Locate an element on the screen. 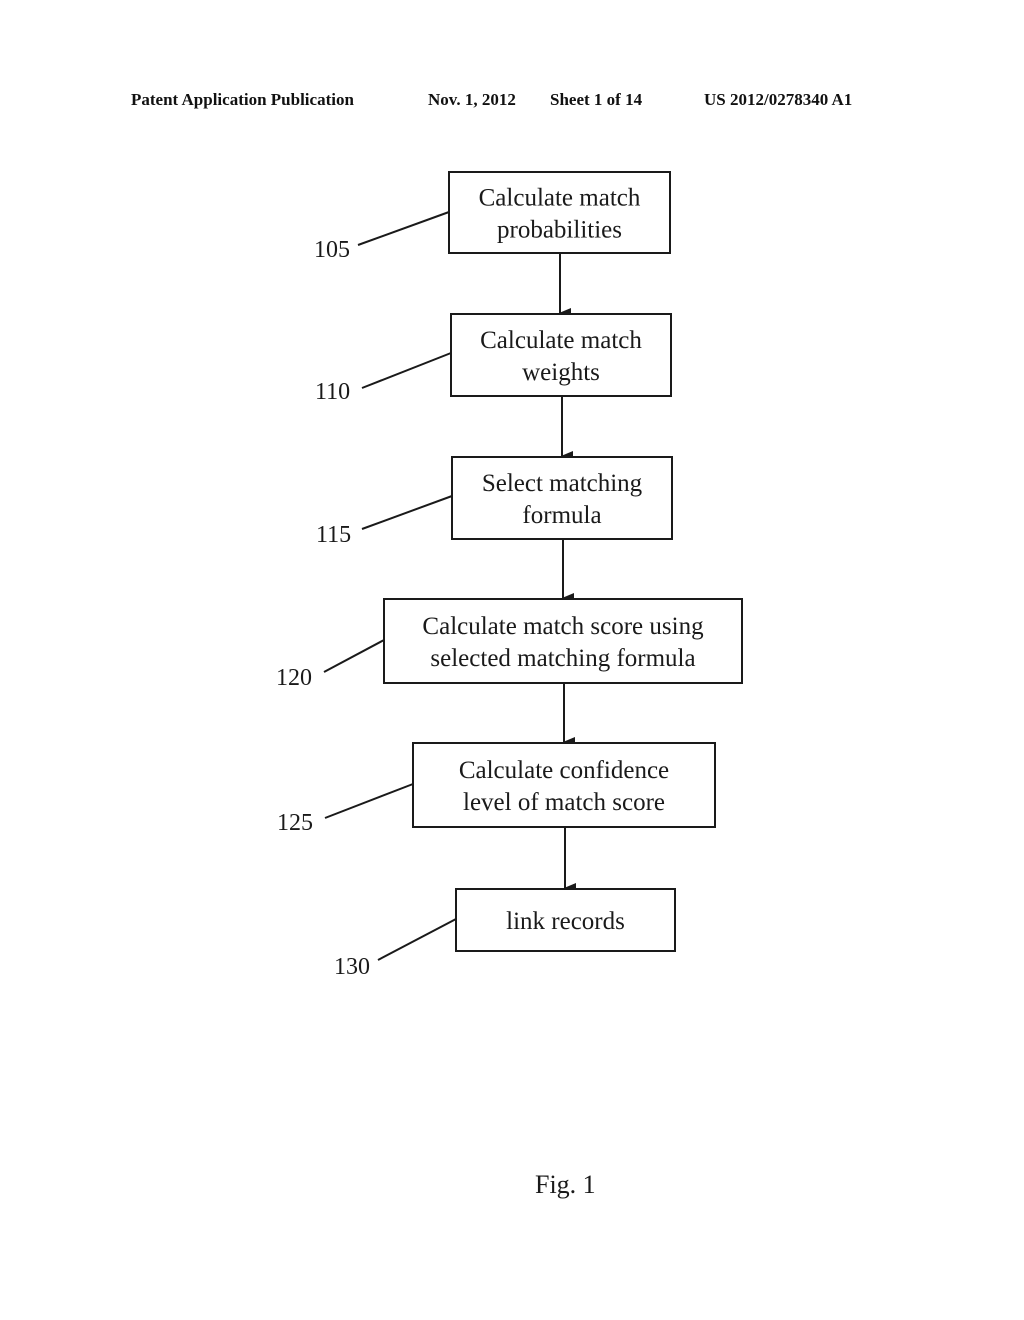  step-text: probabilities is located at coordinates (559, 230).